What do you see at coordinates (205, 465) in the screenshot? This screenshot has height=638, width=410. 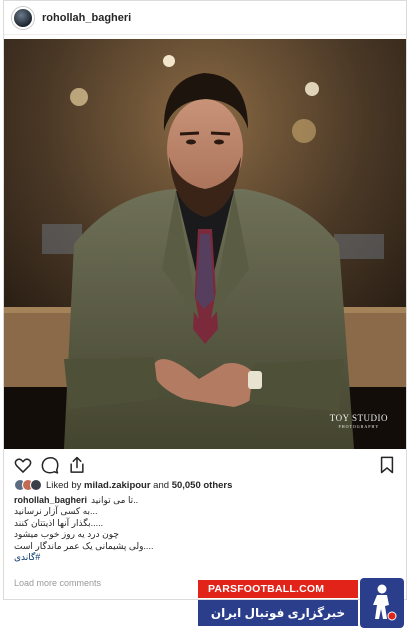 I see `action-bar` at bounding box center [205, 465].